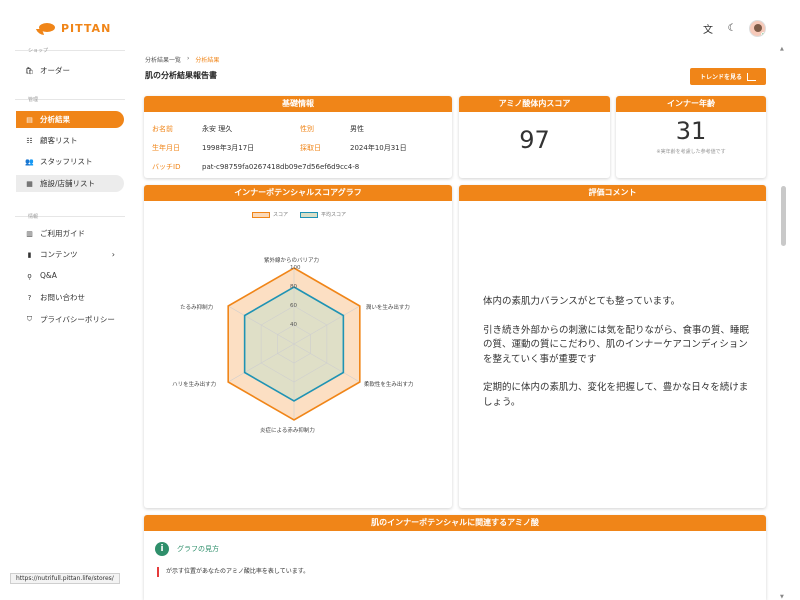 This screenshot has width=800, height=600. What do you see at coordinates (77, 319) in the screenshot?
I see `sidebar-item-label: プライバシーポリシー` at bounding box center [77, 319].